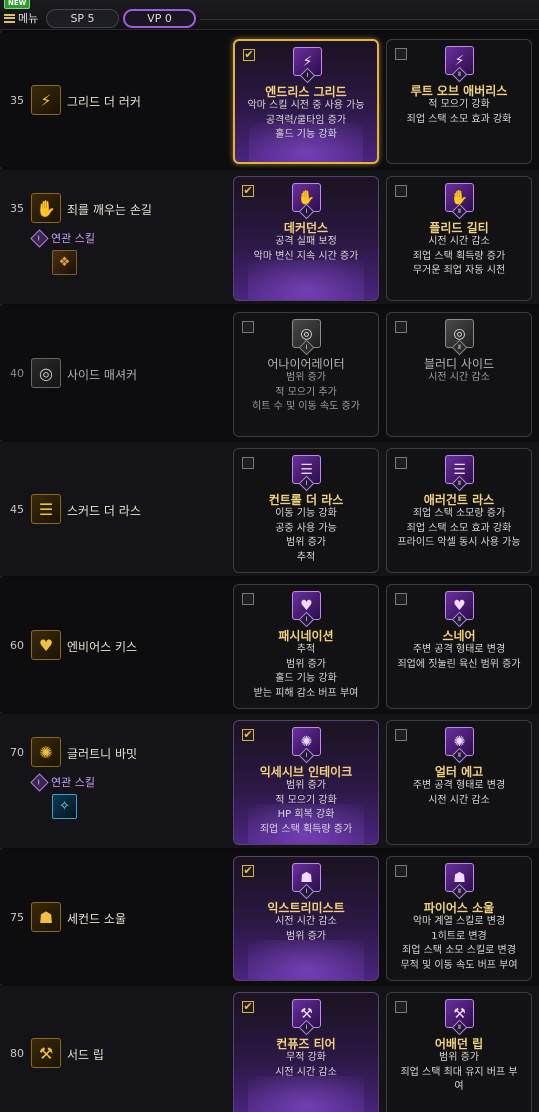 The width and height of the screenshot is (539, 1112). What do you see at coordinates (306, 374) in the screenshot?
I see `option-card: ◎ Ⅰ 어나이어레이터 범위 증가 적 모으기 추가 히트 수 및 이동 속도 증가` at bounding box center [306, 374].